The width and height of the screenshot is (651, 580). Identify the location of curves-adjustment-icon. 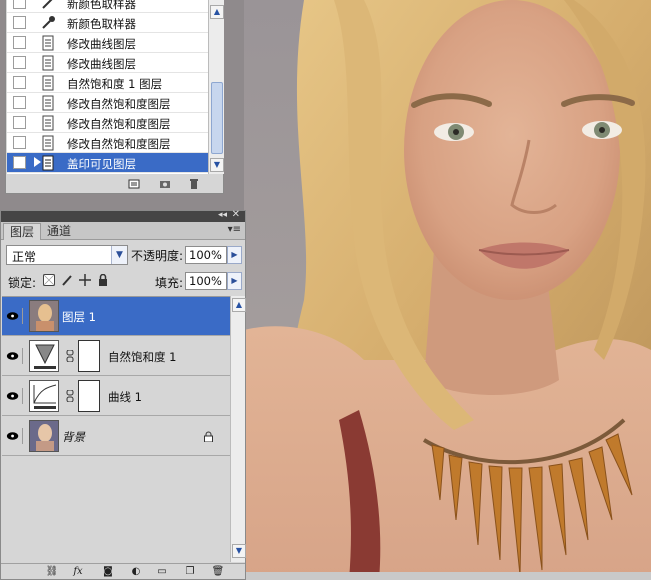
(44, 396).